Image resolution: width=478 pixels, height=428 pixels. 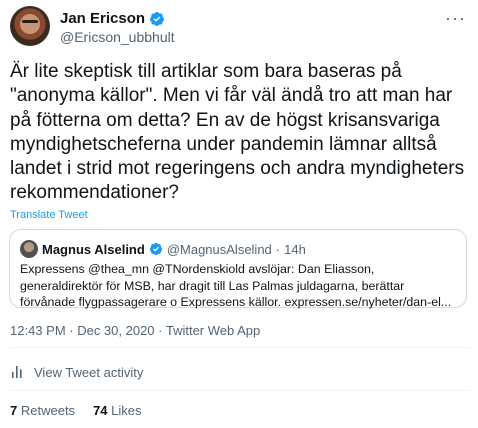 I want to click on view-tweet-activity-label: View Tweet activity, so click(x=89, y=372).